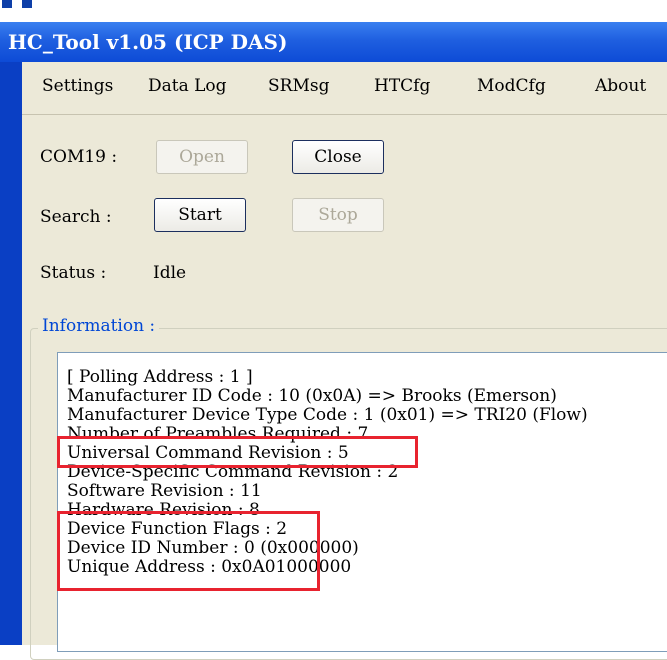 This screenshot has width=667, height=660. What do you see at coordinates (11, 353) in the screenshot?
I see `left-border` at bounding box center [11, 353].